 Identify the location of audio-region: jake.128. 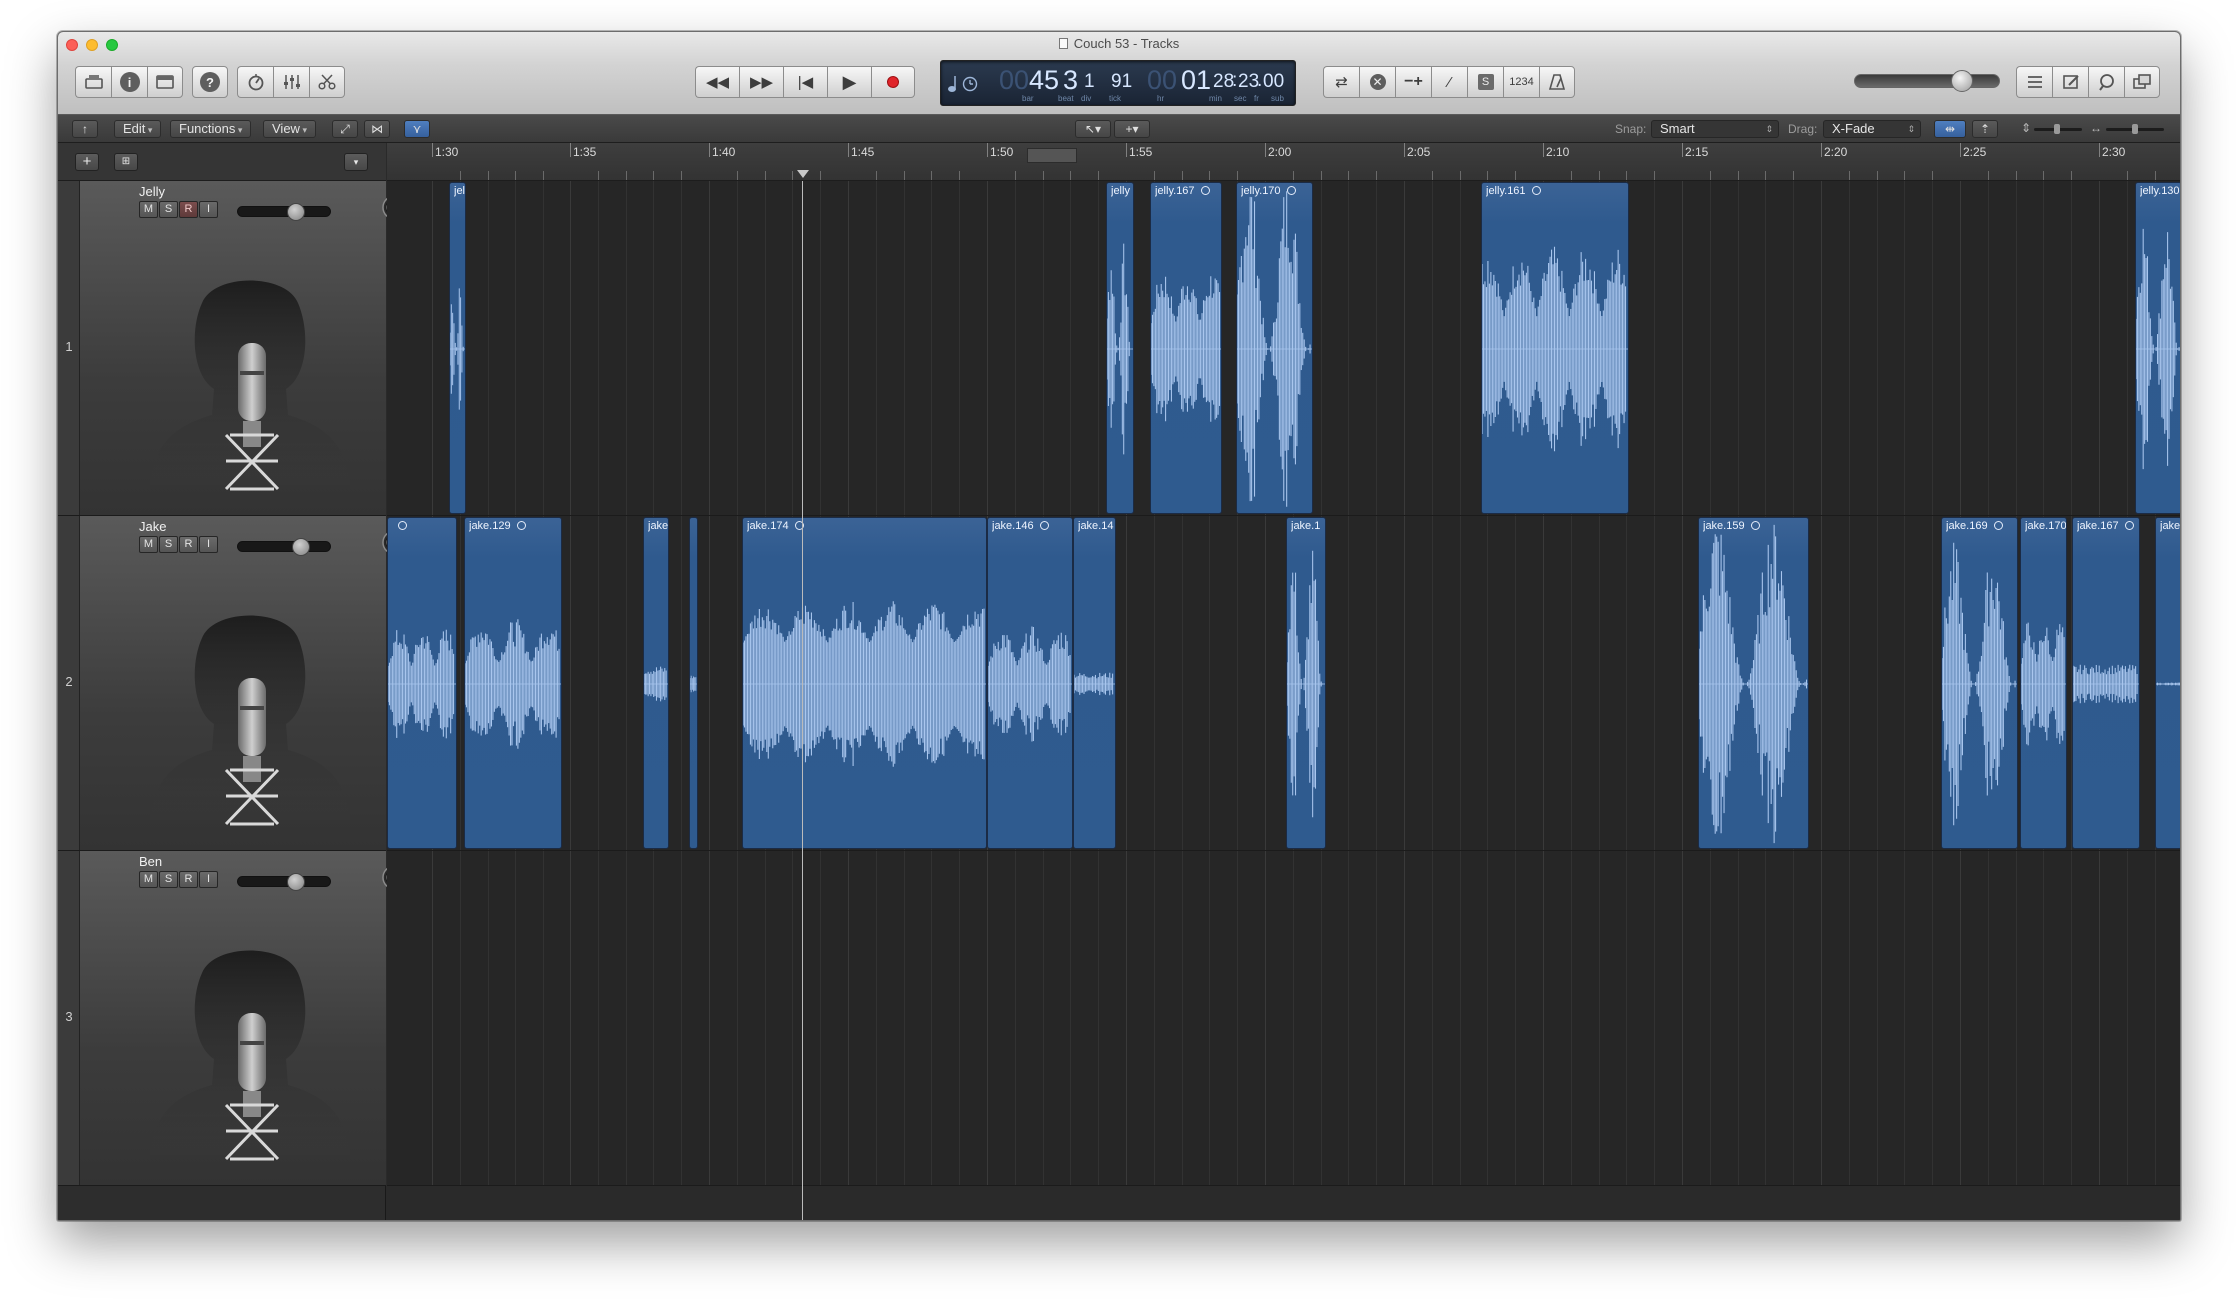
(2167, 683).